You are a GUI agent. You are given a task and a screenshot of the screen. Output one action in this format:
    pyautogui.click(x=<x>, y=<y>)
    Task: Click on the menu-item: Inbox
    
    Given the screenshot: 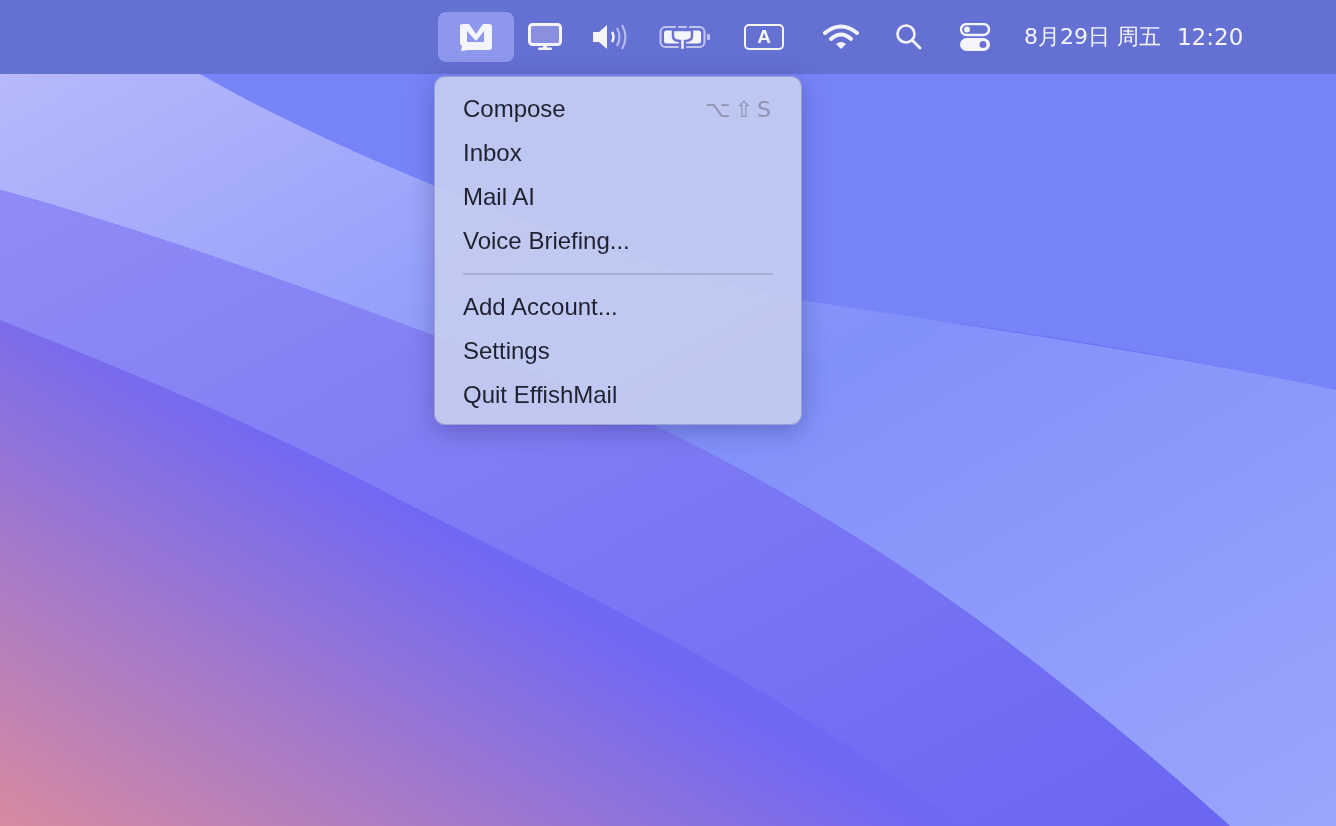 What is the action you would take?
    pyautogui.click(x=618, y=153)
    